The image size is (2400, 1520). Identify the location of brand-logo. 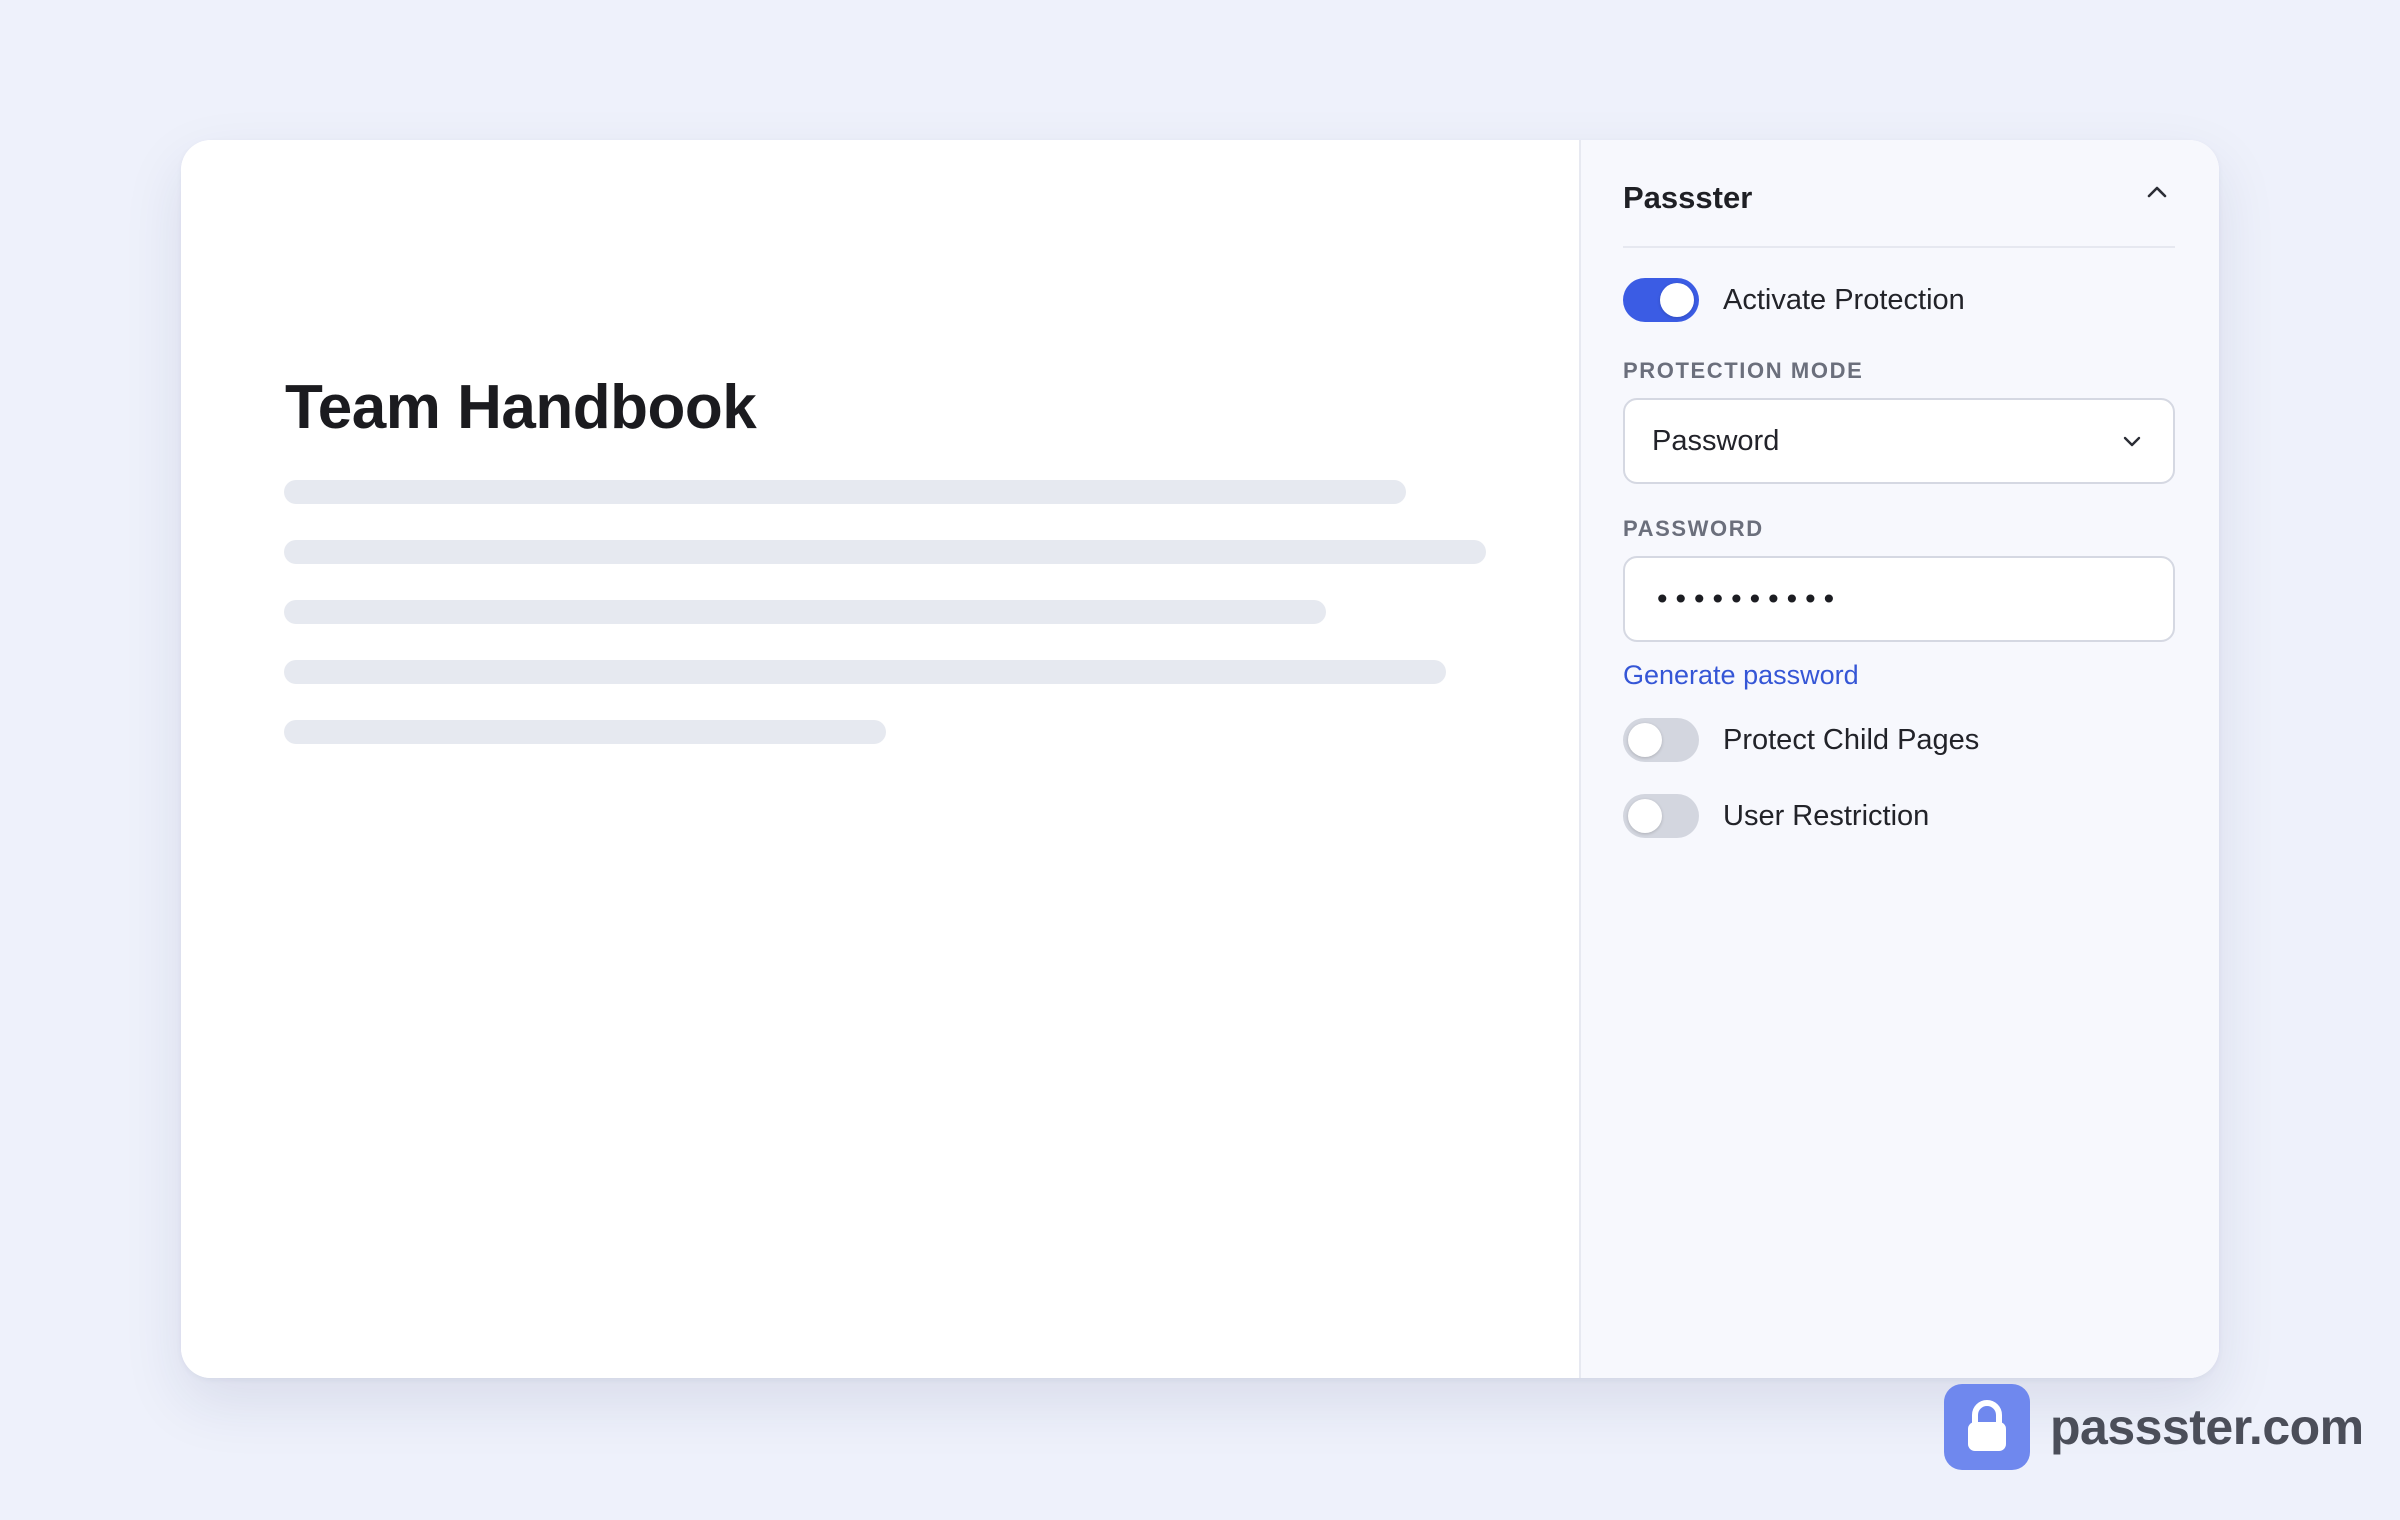
(1987, 1427).